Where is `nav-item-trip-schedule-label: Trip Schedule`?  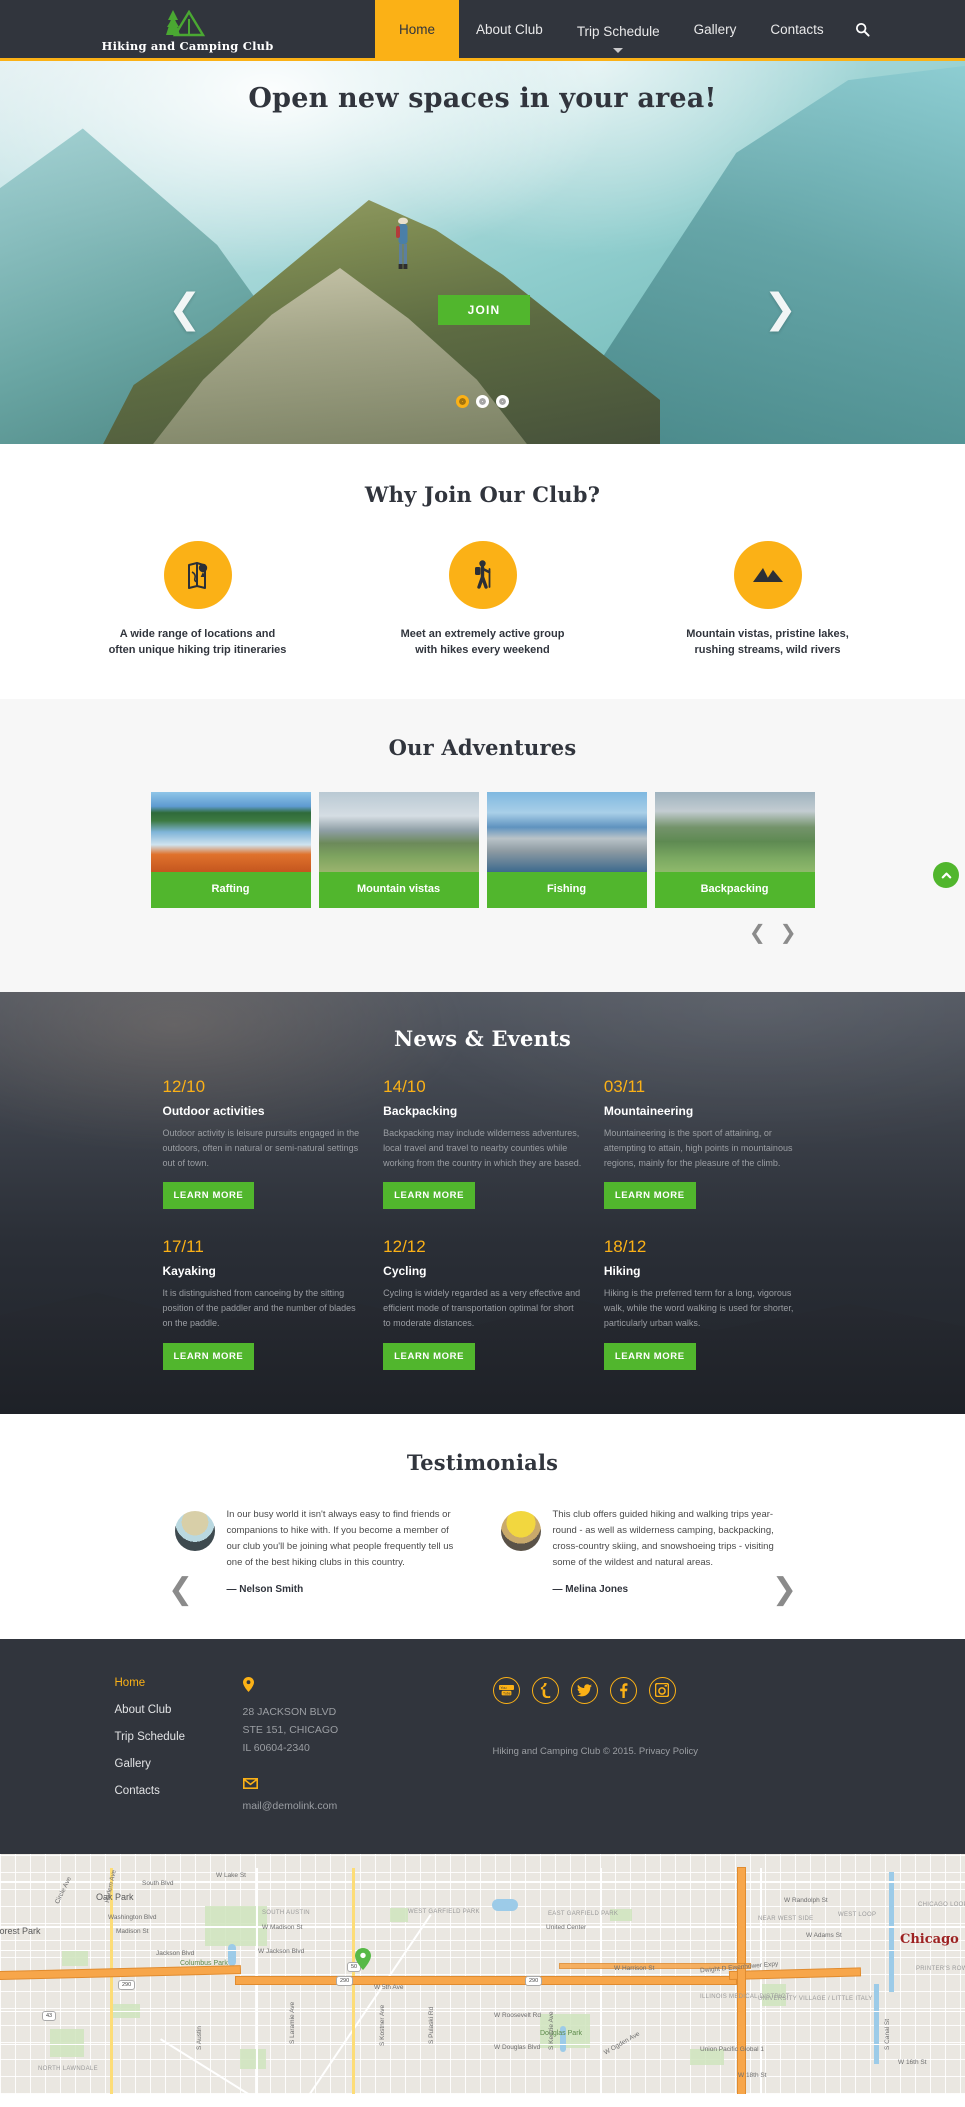 nav-item-trip-schedule-label: Trip Schedule is located at coordinates (618, 31).